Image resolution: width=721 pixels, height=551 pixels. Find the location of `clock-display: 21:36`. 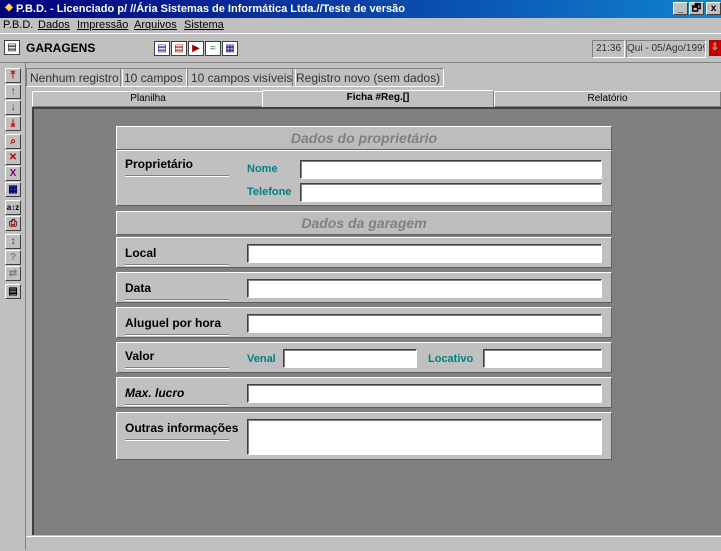

clock-display: 21:36 is located at coordinates (608, 49).